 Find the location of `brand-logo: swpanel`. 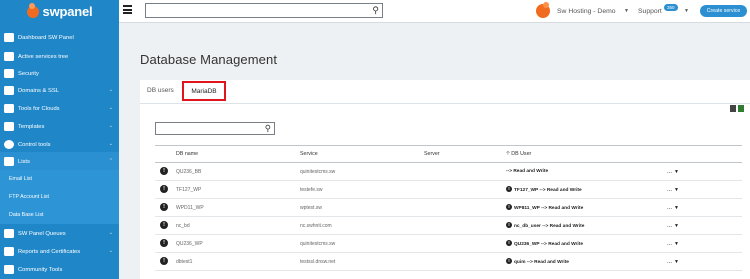

brand-logo: swpanel is located at coordinates (59, 11).